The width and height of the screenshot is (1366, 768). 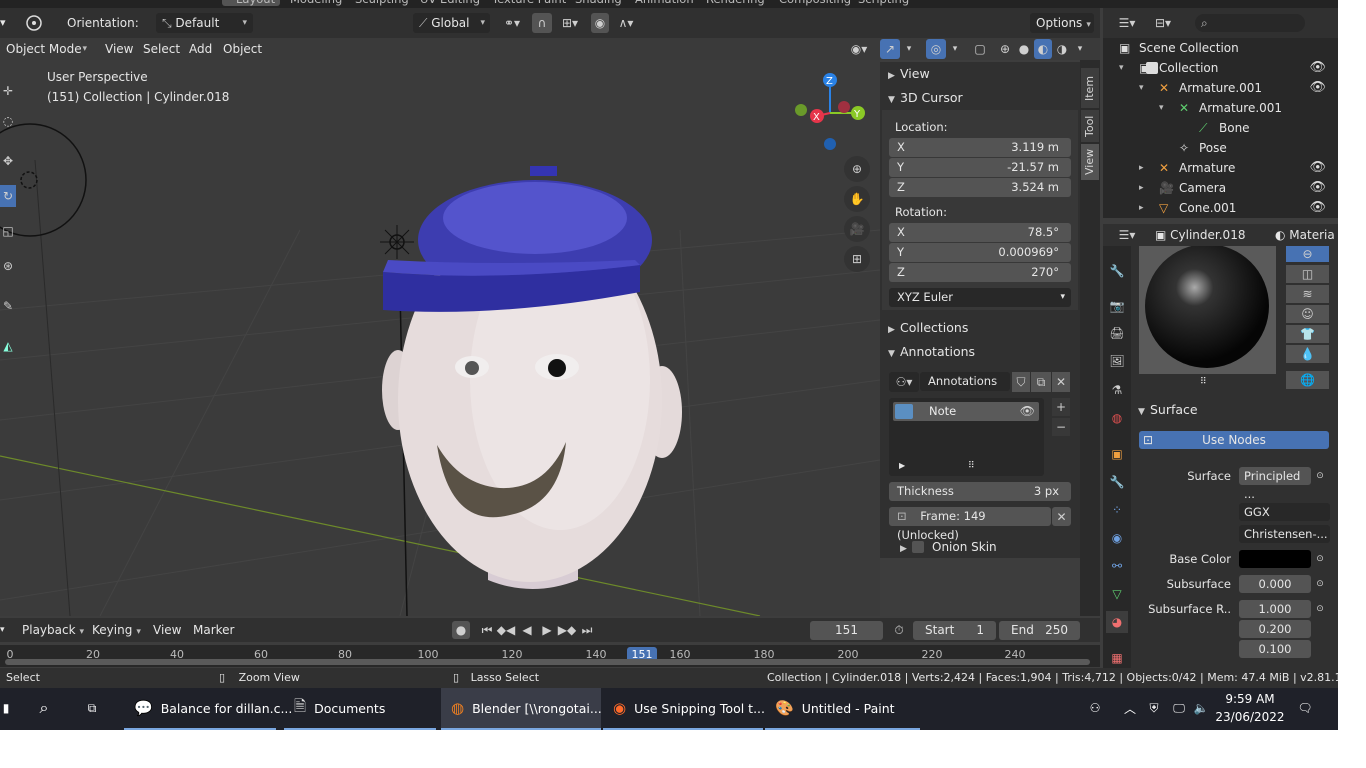 I want to click on snap-target-icon: ⊞▾, so click(x=570, y=23).